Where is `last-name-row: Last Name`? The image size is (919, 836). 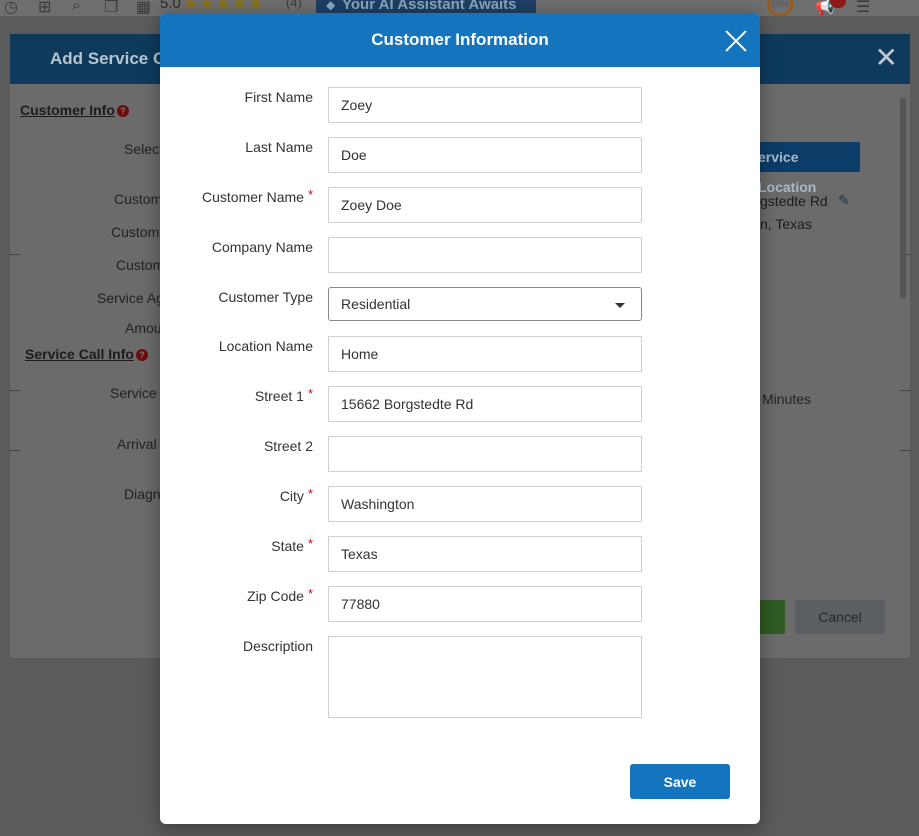 last-name-row: Last Name is located at coordinates (460, 157).